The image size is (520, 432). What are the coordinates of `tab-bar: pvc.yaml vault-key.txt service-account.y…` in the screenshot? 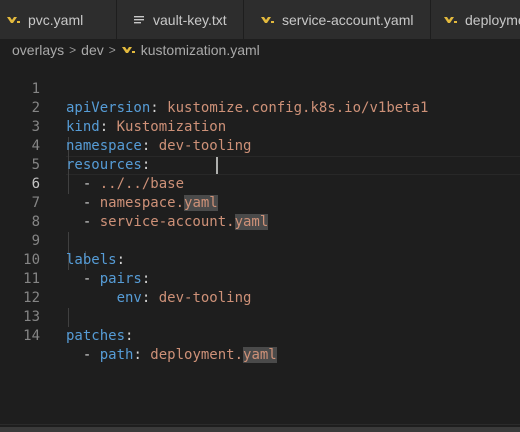 It's located at (260, 19).